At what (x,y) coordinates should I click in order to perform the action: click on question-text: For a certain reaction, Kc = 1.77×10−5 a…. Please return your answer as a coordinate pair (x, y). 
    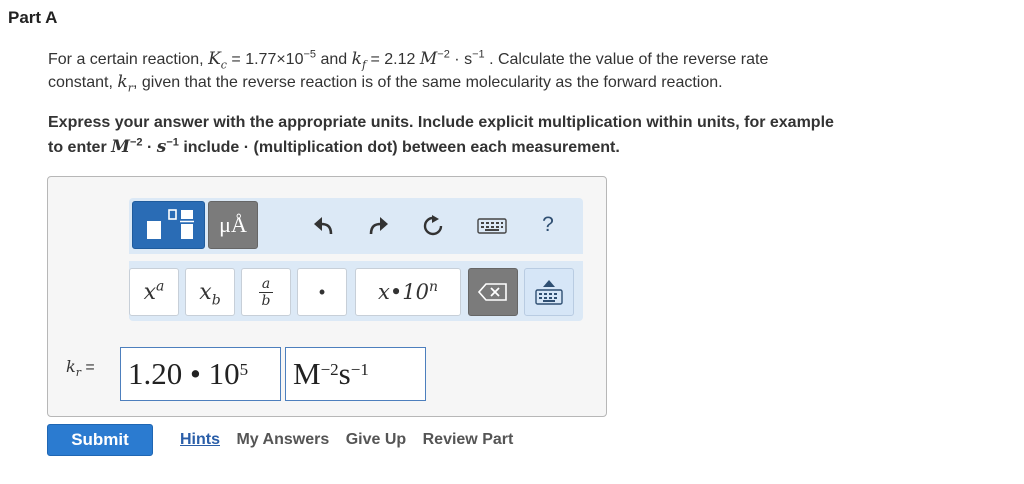
    Looking at the image, I should click on (408, 71).